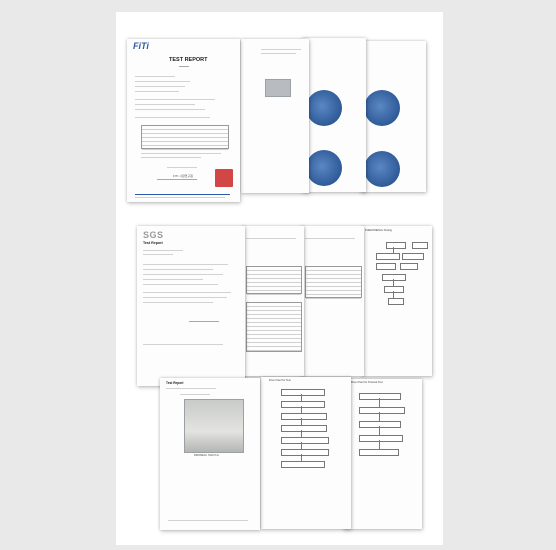  What do you see at coordinates (224, 178) in the screenshot?
I see `official-stamp` at bounding box center [224, 178].